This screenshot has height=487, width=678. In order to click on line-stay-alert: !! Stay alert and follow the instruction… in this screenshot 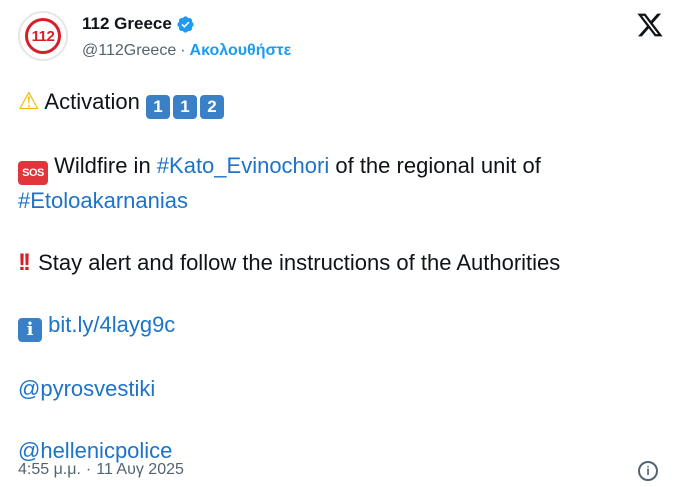, I will do `click(343, 262)`.